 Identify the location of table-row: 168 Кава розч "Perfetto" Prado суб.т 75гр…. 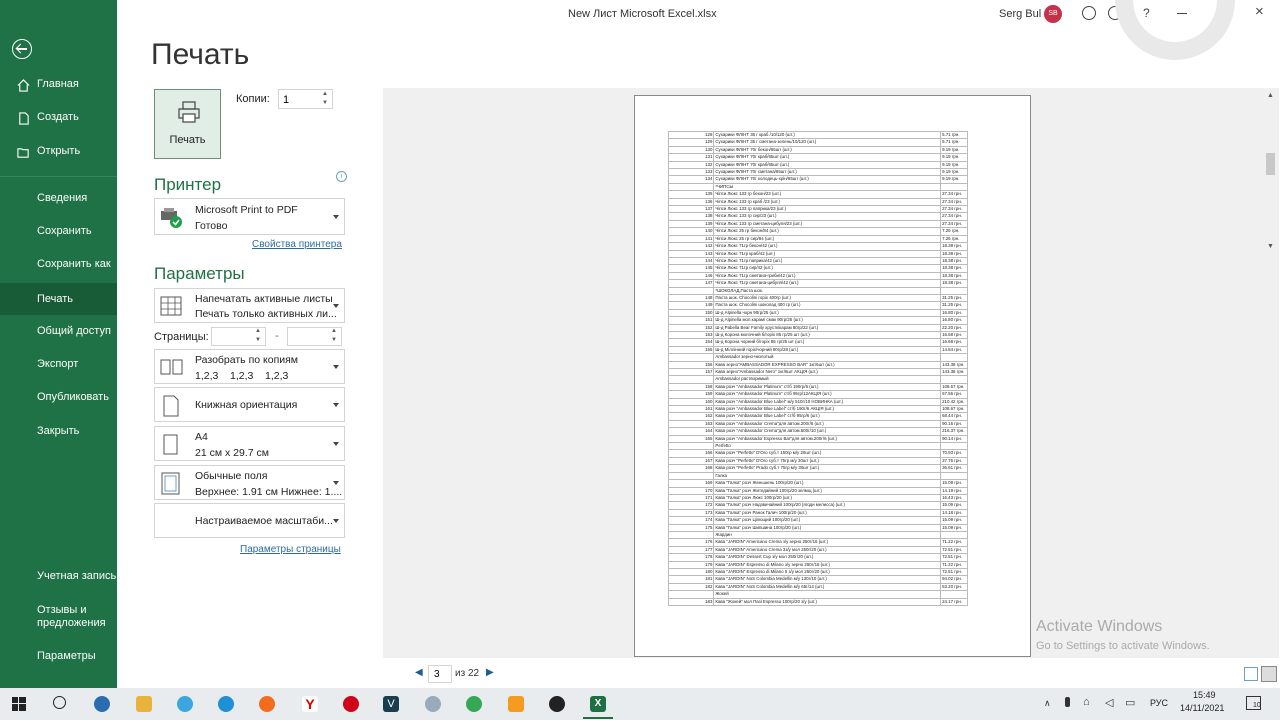
(817, 468).